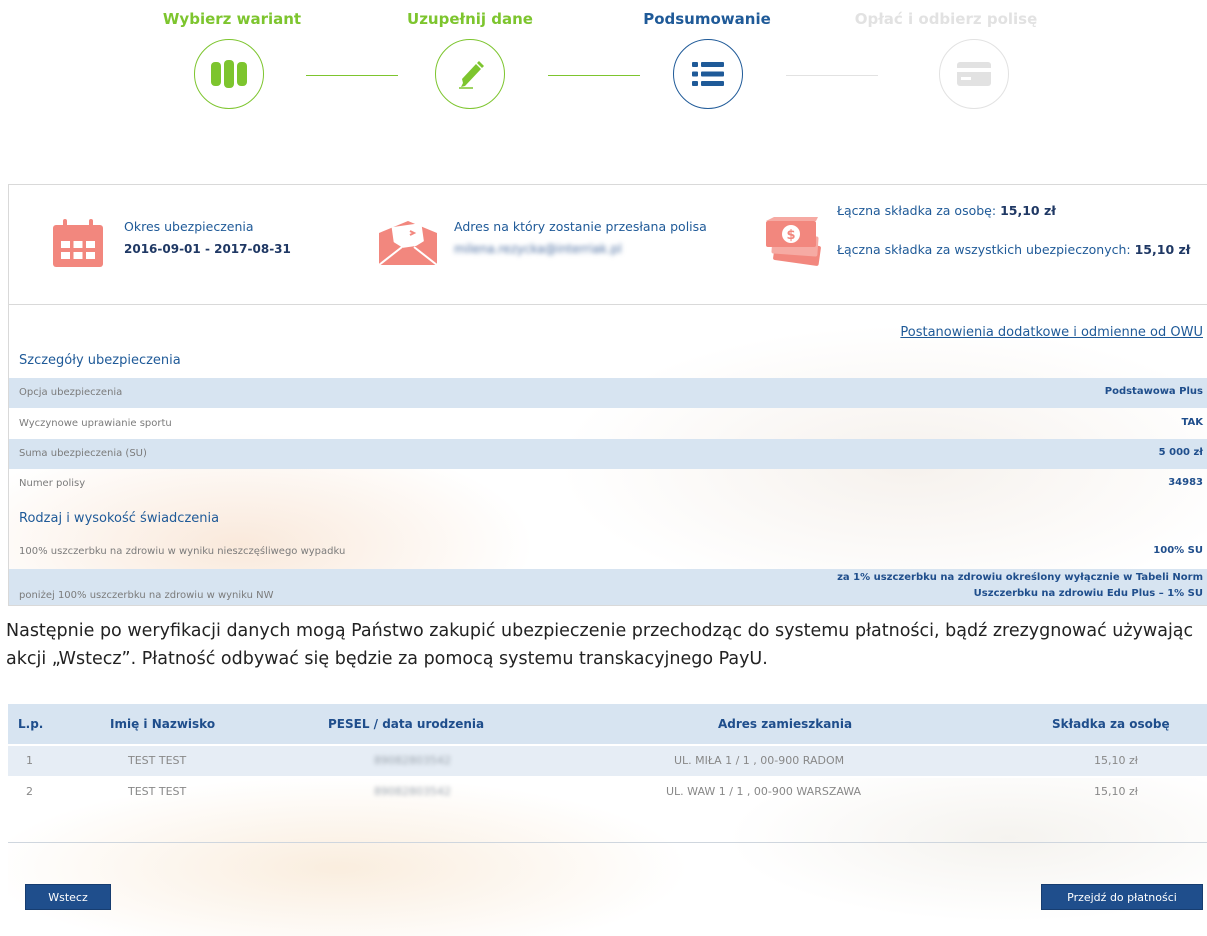 The height and width of the screenshot is (936, 1207). I want to click on detail-row-suma: Suma ubezpieczenia (SU) 5 000 zł, so click(608, 454).